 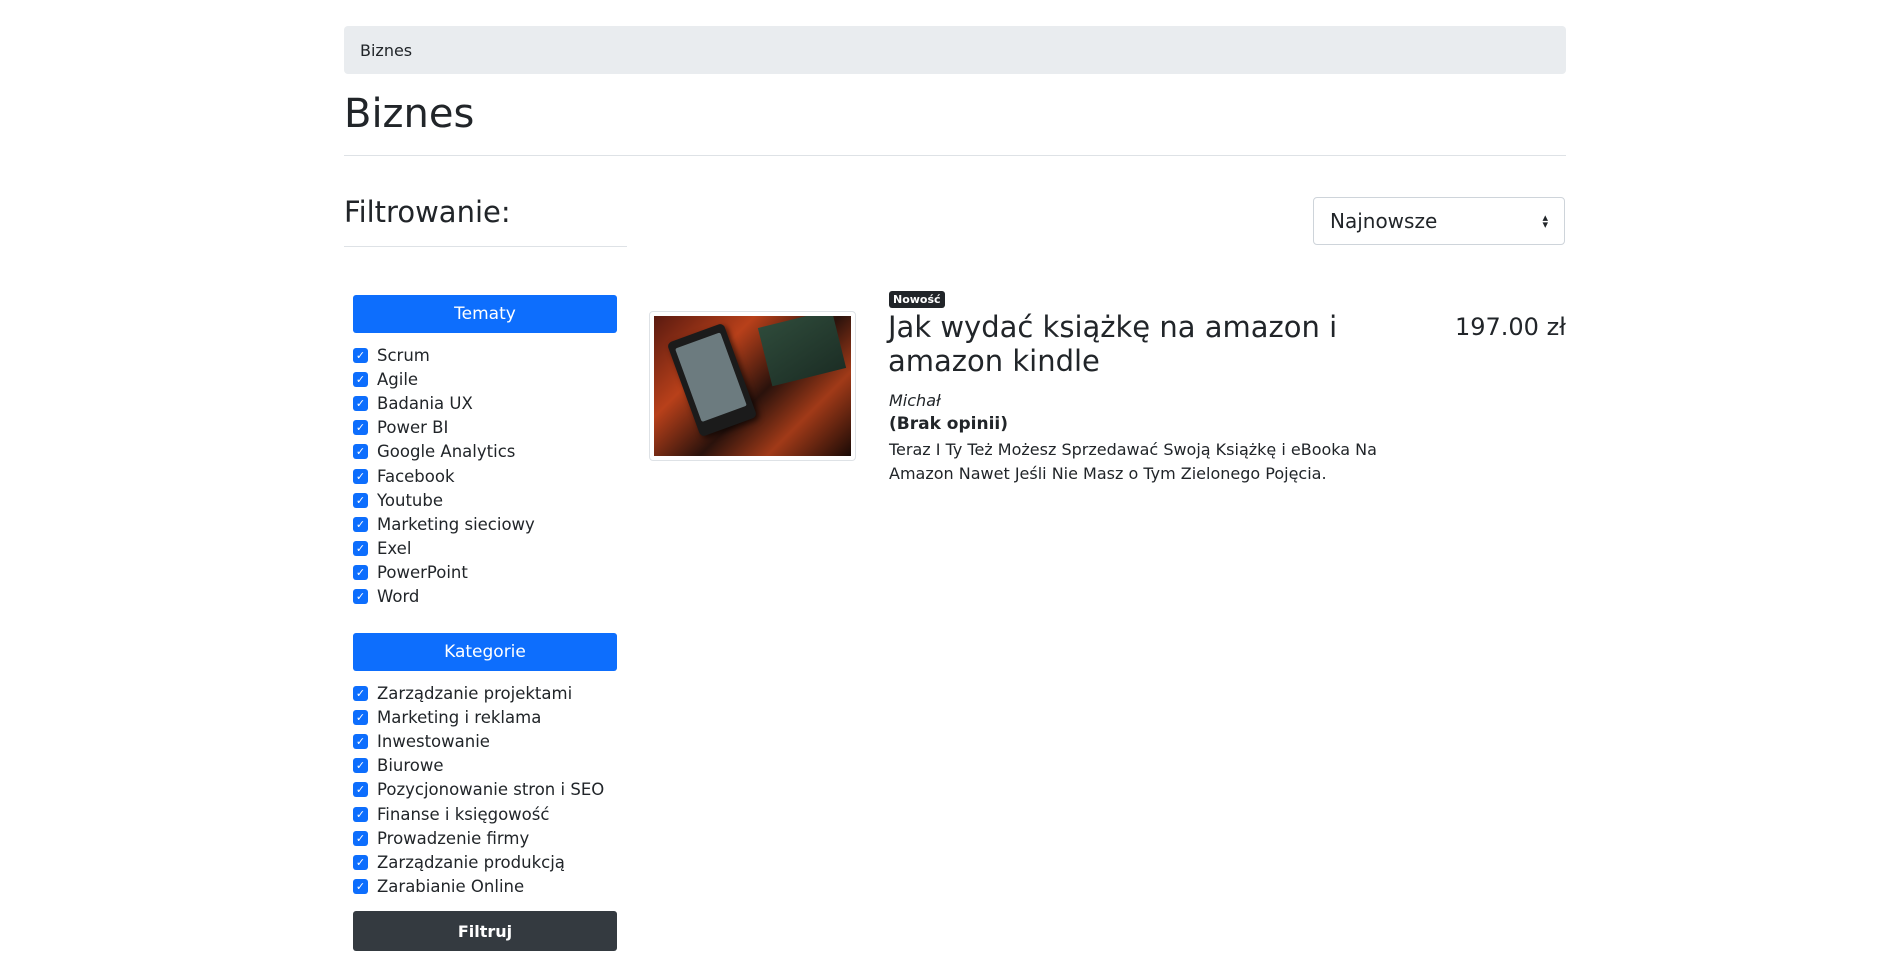 I want to click on product-author: Michał, so click(x=915, y=400).